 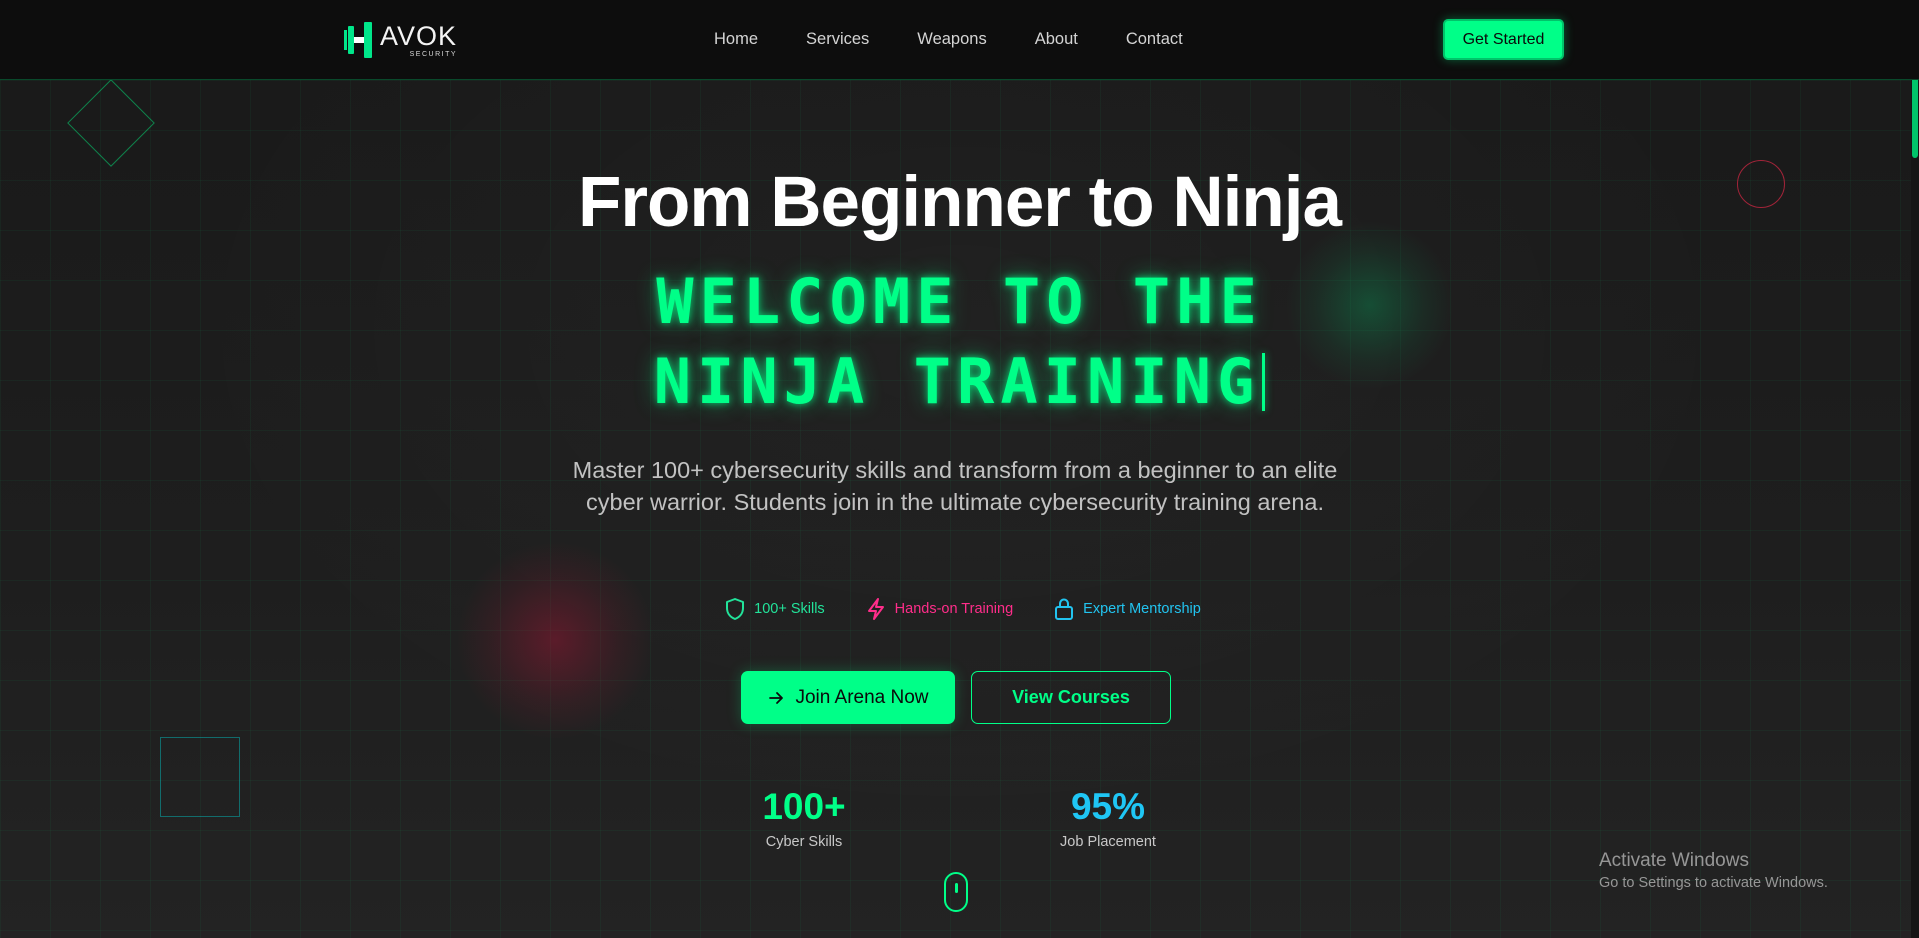 What do you see at coordinates (1108, 806) in the screenshot?
I see `stat-value: 95%` at bounding box center [1108, 806].